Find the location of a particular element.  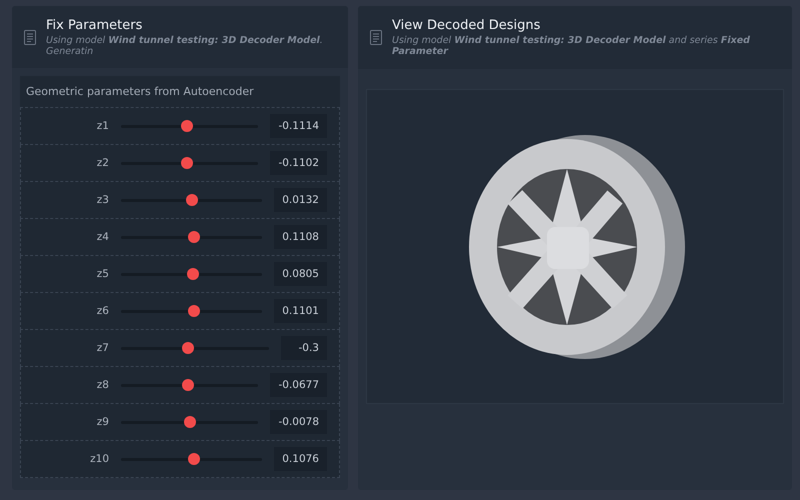

value-field: 0.1101 is located at coordinates (300, 311).